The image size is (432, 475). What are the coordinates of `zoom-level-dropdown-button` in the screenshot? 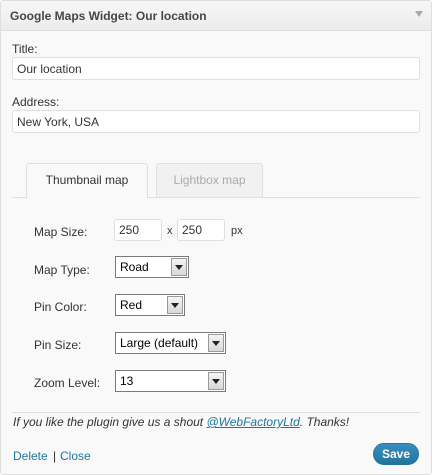 It's located at (216, 381).